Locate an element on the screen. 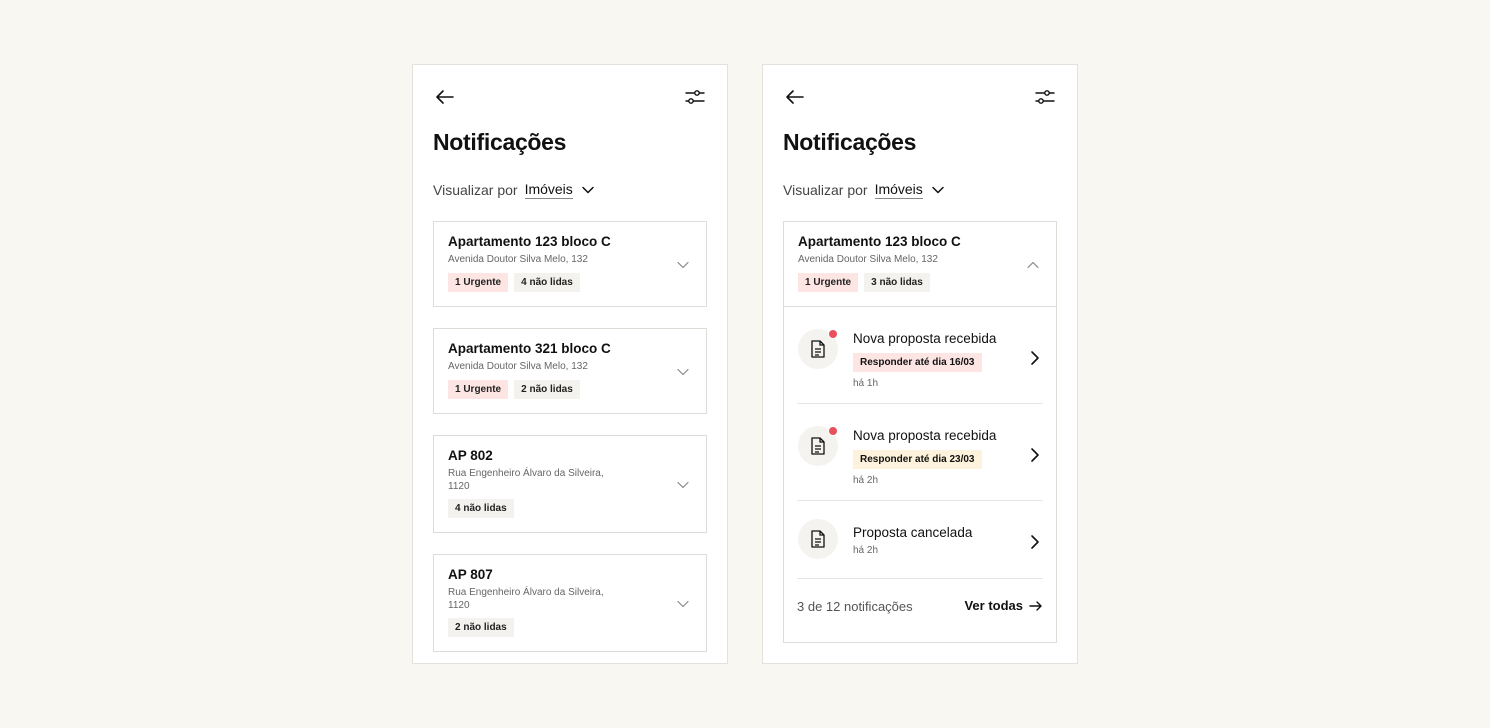 Image resolution: width=1490 pixels, height=728 pixels. notification-item: Proposta cancelada há 2h is located at coordinates (920, 540).